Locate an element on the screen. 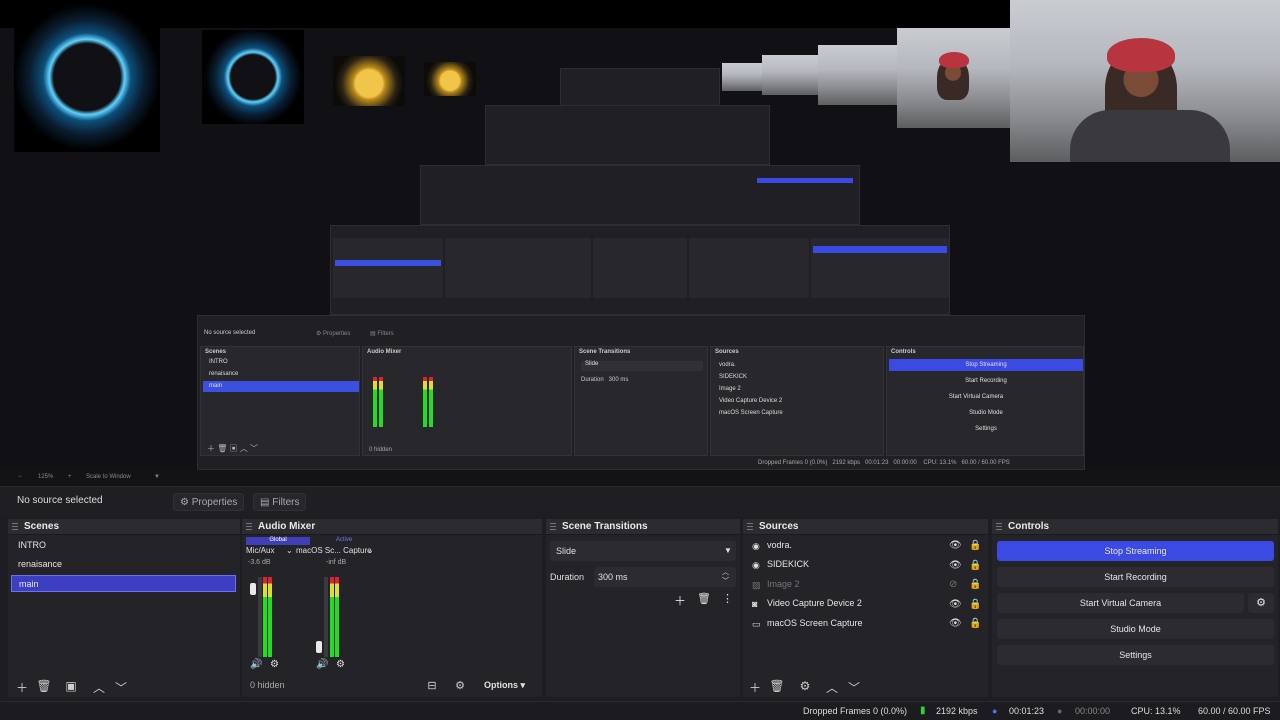 This screenshot has width=1280, height=720. move-scene-down-icon: ﹀ is located at coordinates (121, 687).